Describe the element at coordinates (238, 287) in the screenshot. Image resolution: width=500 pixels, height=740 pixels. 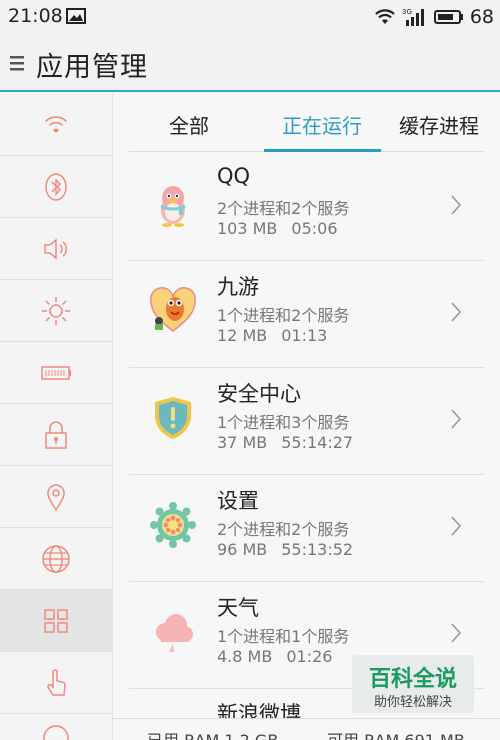
I see `app-name: 九游` at that location.